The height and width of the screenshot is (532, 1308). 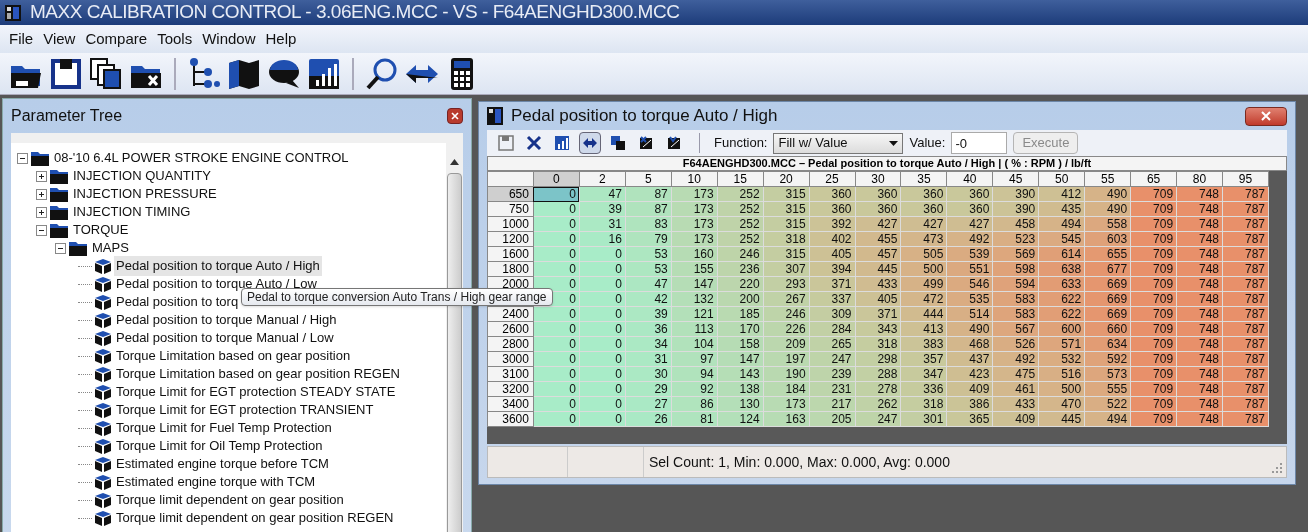 What do you see at coordinates (226, 320) in the screenshot?
I see `tree-item: Pedal position to torque Manual / High` at bounding box center [226, 320].